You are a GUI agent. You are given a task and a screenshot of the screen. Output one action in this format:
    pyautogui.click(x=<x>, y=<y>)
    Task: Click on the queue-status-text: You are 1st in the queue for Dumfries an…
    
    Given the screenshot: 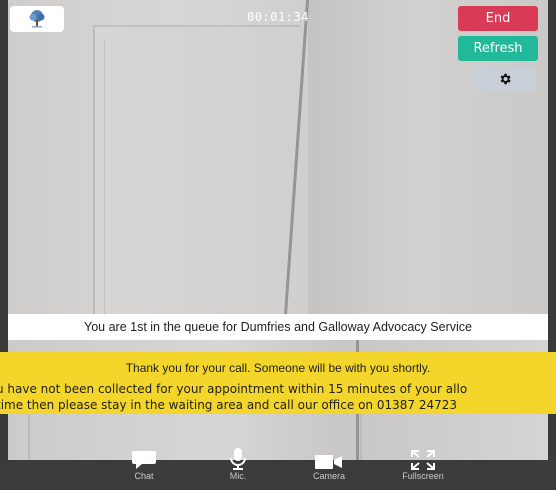 What is the action you would take?
    pyautogui.click(x=278, y=327)
    